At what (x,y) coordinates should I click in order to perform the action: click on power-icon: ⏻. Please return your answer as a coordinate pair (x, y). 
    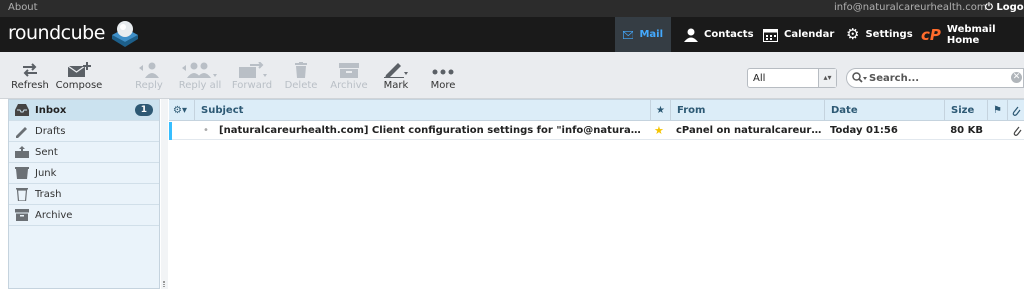
    Looking at the image, I should click on (989, 7).